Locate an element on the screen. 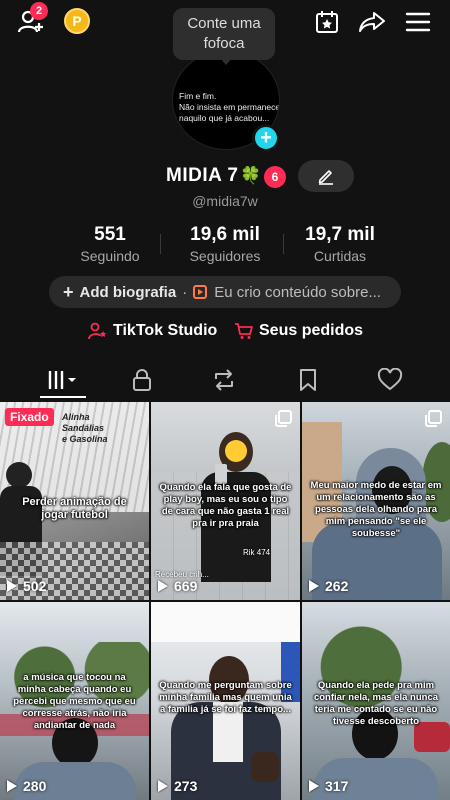 Image resolution: width=450 pixels, height=800 pixels. tab-liked is located at coordinates (390, 380).